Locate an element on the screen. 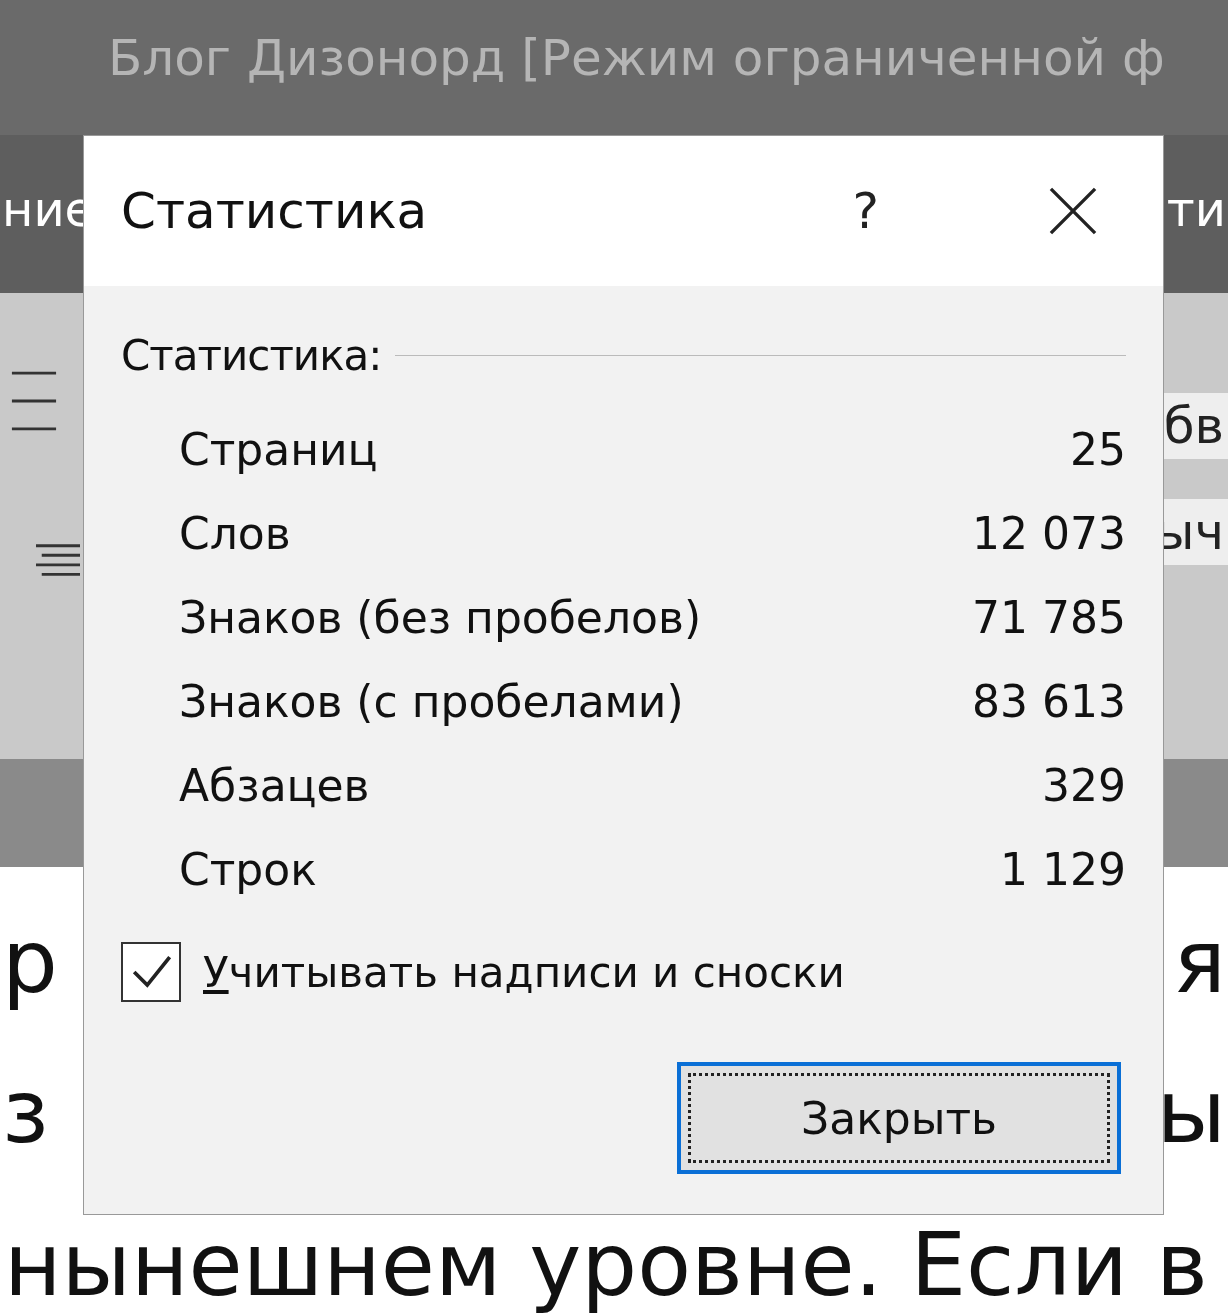  help-button: ? is located at coordinates (865, 211).